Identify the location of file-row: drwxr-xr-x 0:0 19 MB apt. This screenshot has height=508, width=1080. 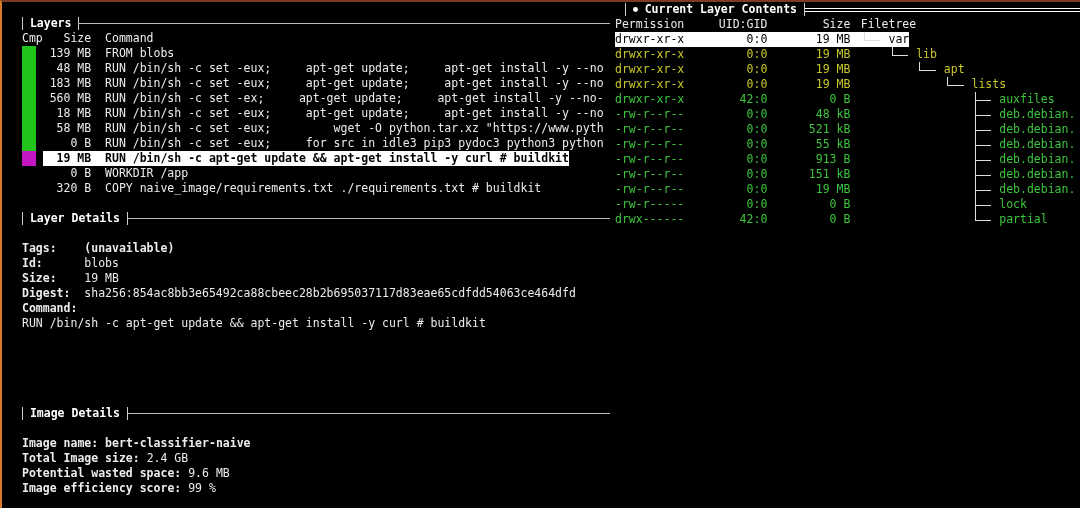
(790, 69).